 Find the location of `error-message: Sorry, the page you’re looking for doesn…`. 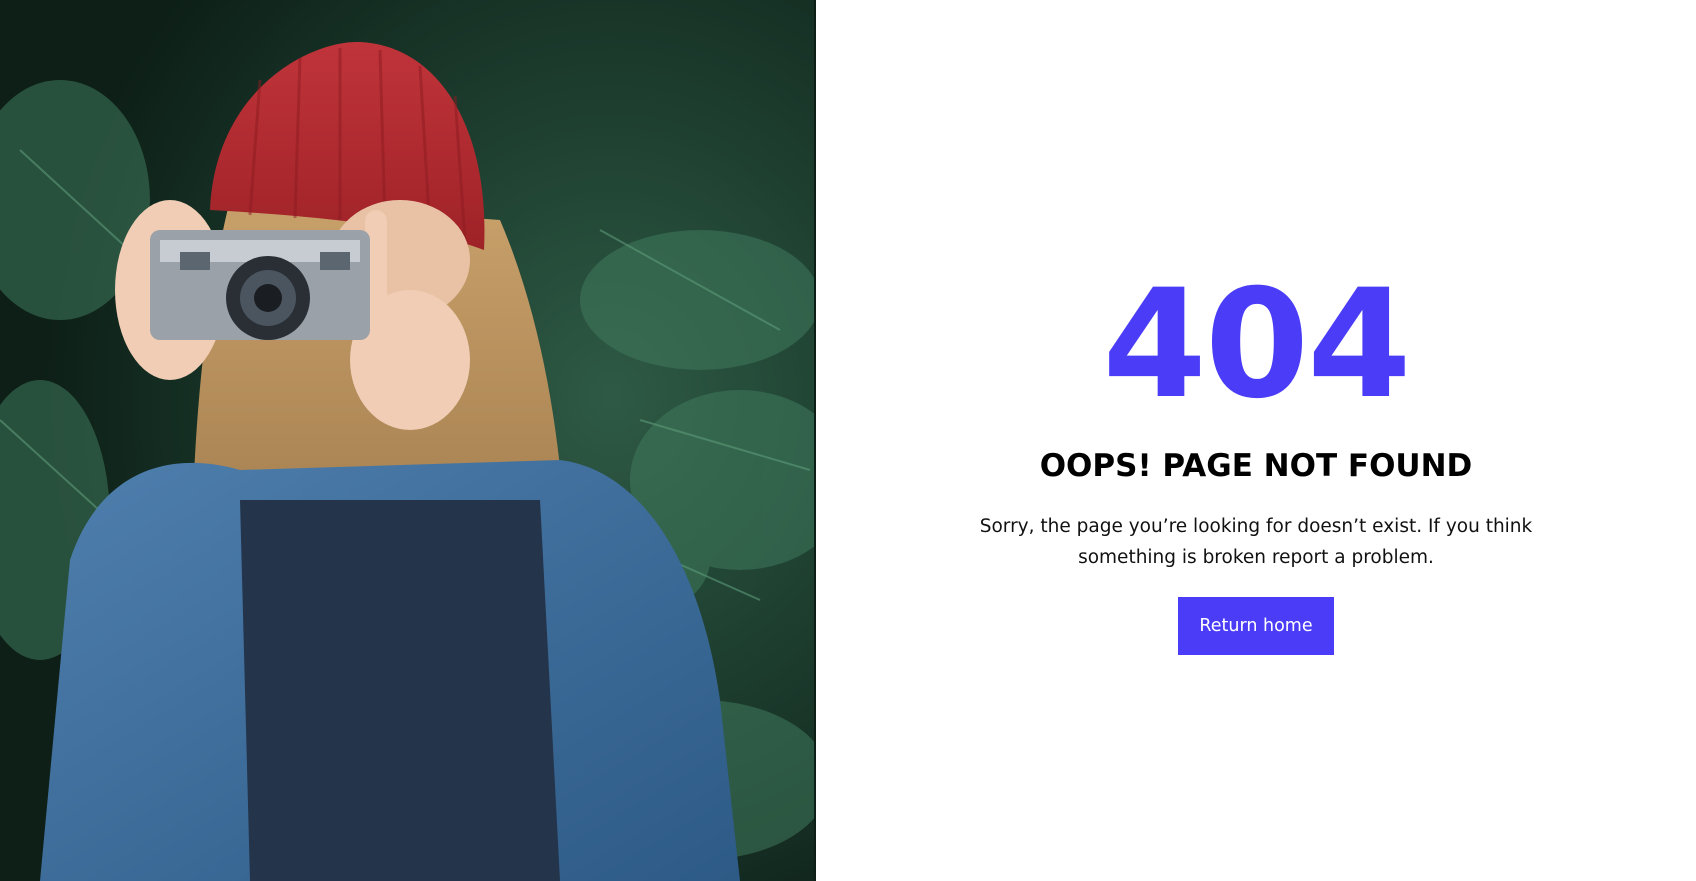

error-message: Sorry, the page you’re looking for doesn… is located at coordinates (1256, 542).